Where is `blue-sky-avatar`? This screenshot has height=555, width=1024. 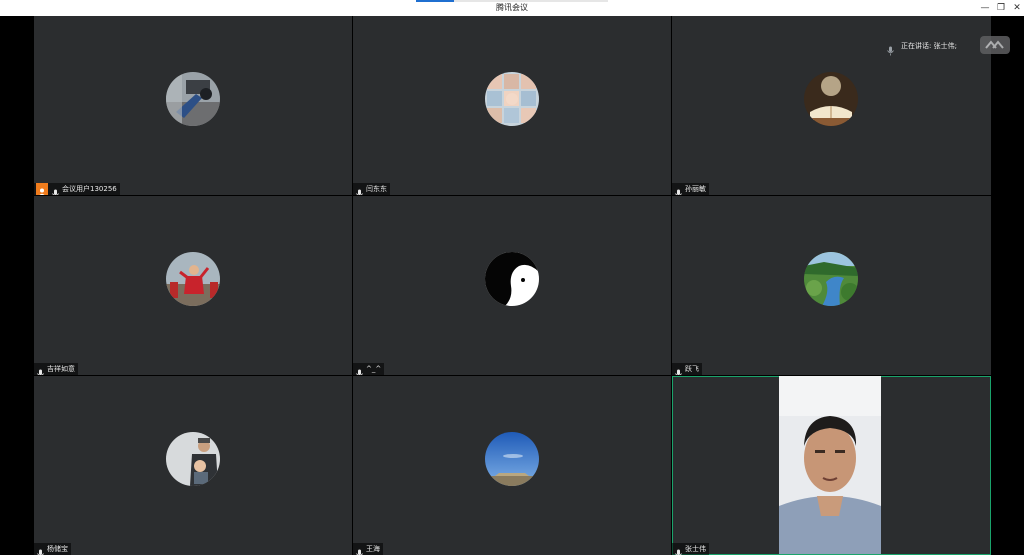
blue-sky-avatar is located at coordinates (512, 459).